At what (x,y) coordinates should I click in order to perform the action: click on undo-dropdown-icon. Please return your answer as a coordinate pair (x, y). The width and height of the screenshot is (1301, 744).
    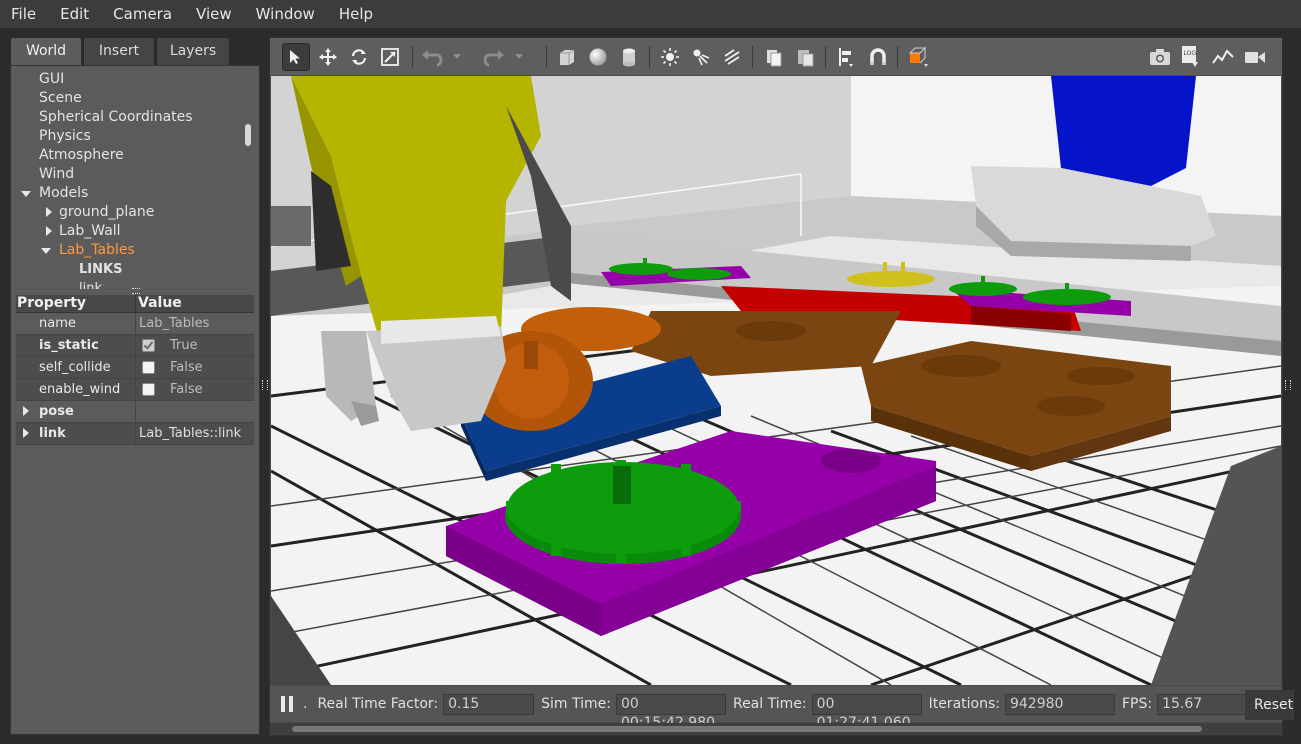
    Looking at the image, I should click on (457, 57).